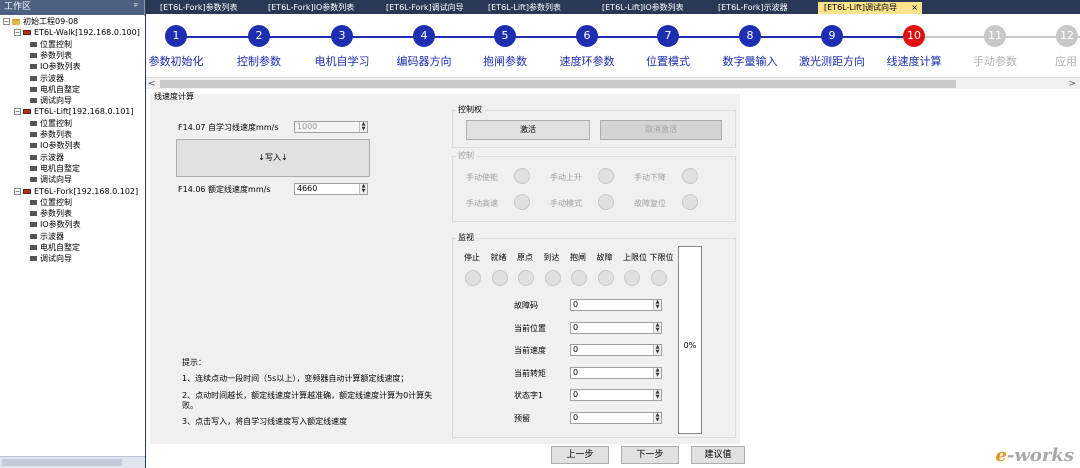 This screenshot has height=468, width=1080. I want to click on f1406-field: 4660 ▲ ▼, so click(331, 189).